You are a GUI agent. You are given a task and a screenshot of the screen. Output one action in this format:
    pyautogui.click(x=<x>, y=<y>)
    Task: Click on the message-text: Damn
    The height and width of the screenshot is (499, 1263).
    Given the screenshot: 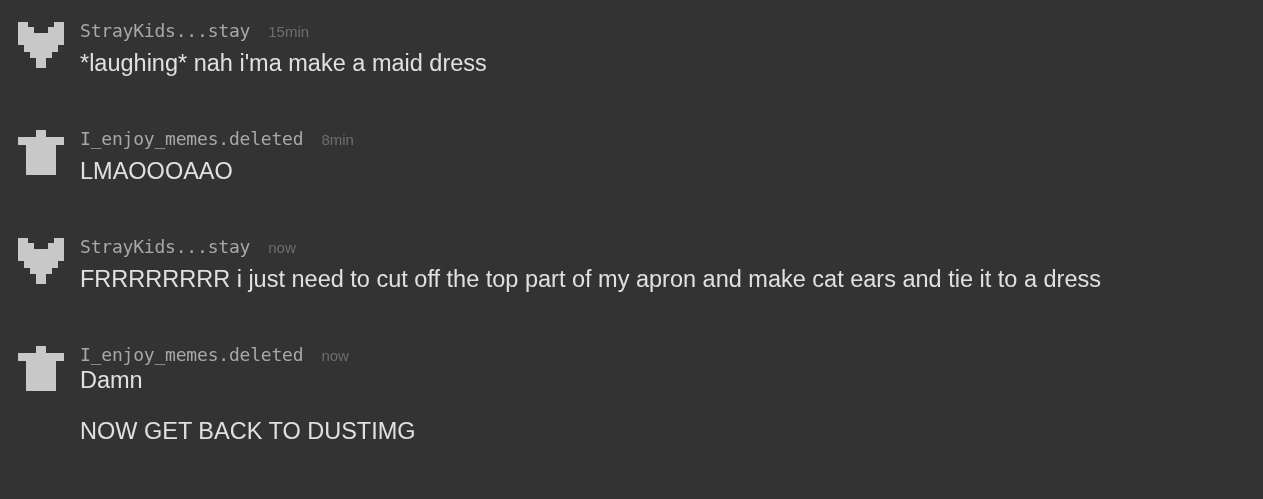 What is the action you would take?
    pyautogui.click(x=112, y=380)
    